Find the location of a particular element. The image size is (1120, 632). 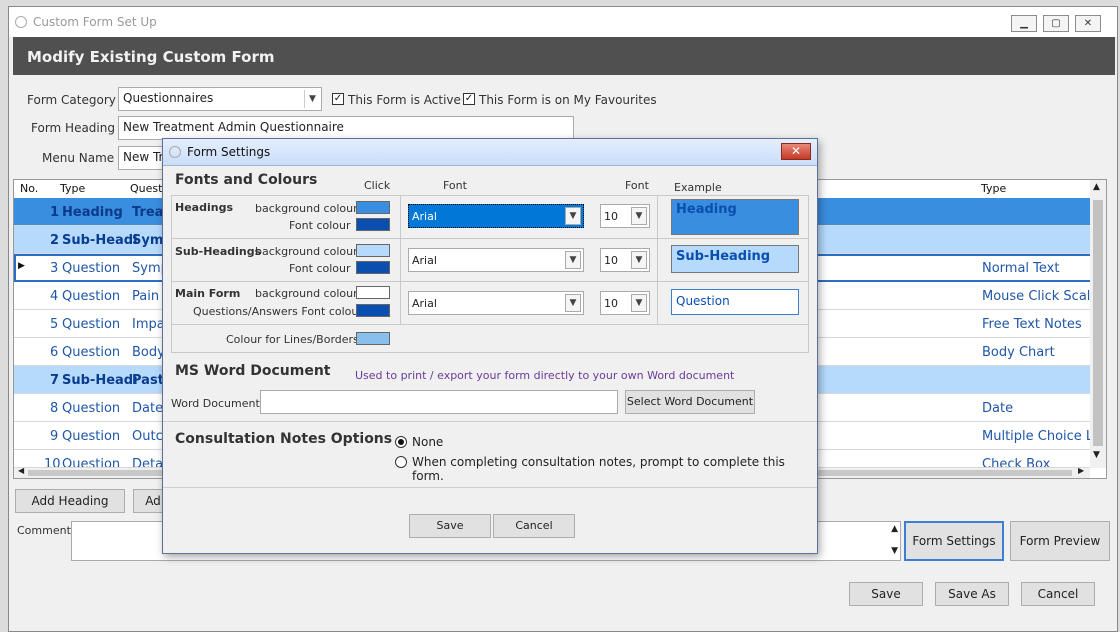

row-answer-type: Check Box is located at coordinates (1016, 462).